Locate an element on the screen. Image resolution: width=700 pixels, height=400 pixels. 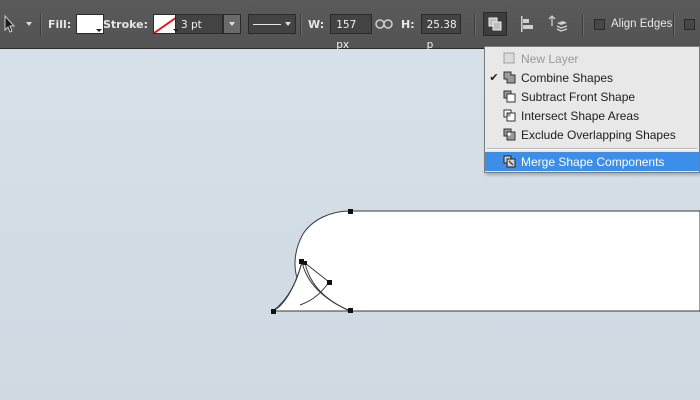
menu-item-label: Merge Shape Components is located at coordinates (593, 161).